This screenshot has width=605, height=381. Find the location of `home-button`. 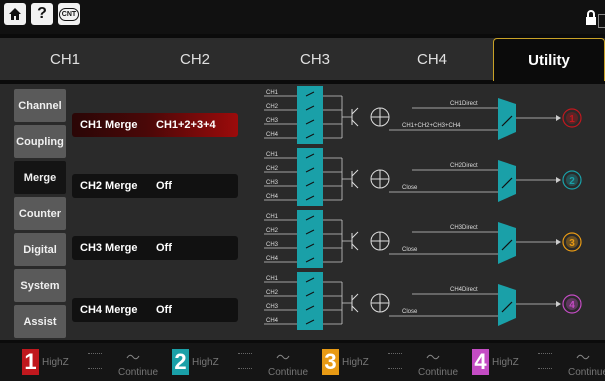

home-button is located at coordinates (15, 14).